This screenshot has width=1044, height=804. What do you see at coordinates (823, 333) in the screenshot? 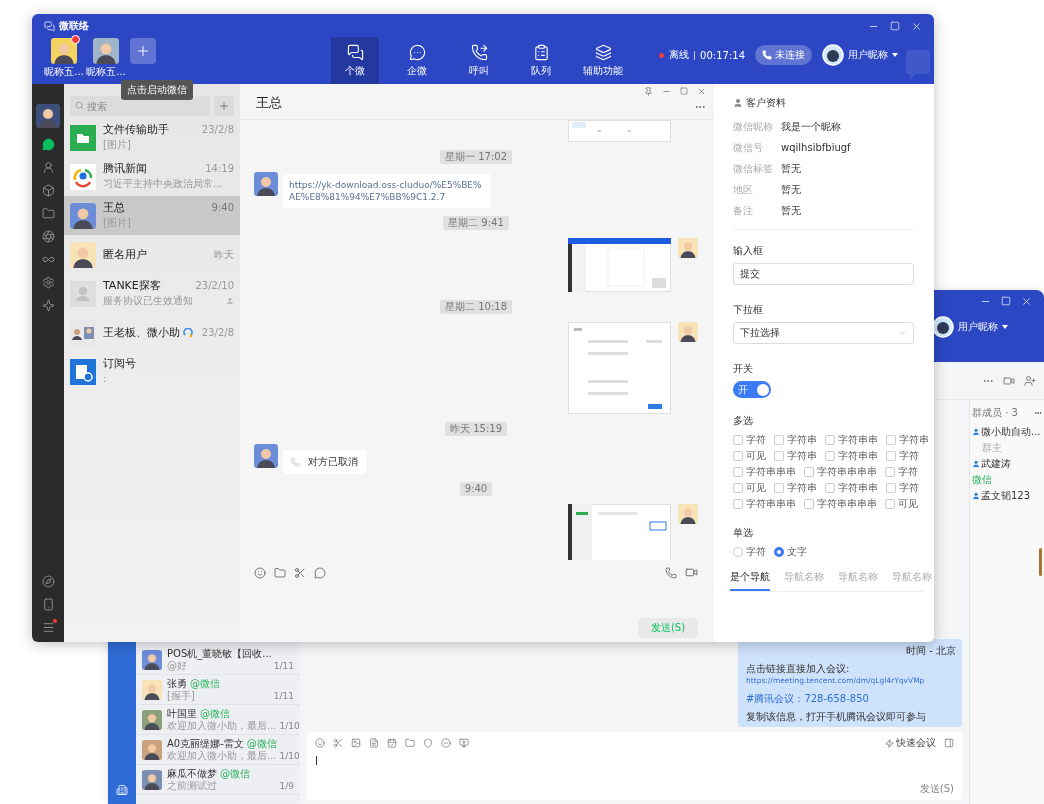
I see `select-field: 下拉选择` at bounding box center [823, 333].